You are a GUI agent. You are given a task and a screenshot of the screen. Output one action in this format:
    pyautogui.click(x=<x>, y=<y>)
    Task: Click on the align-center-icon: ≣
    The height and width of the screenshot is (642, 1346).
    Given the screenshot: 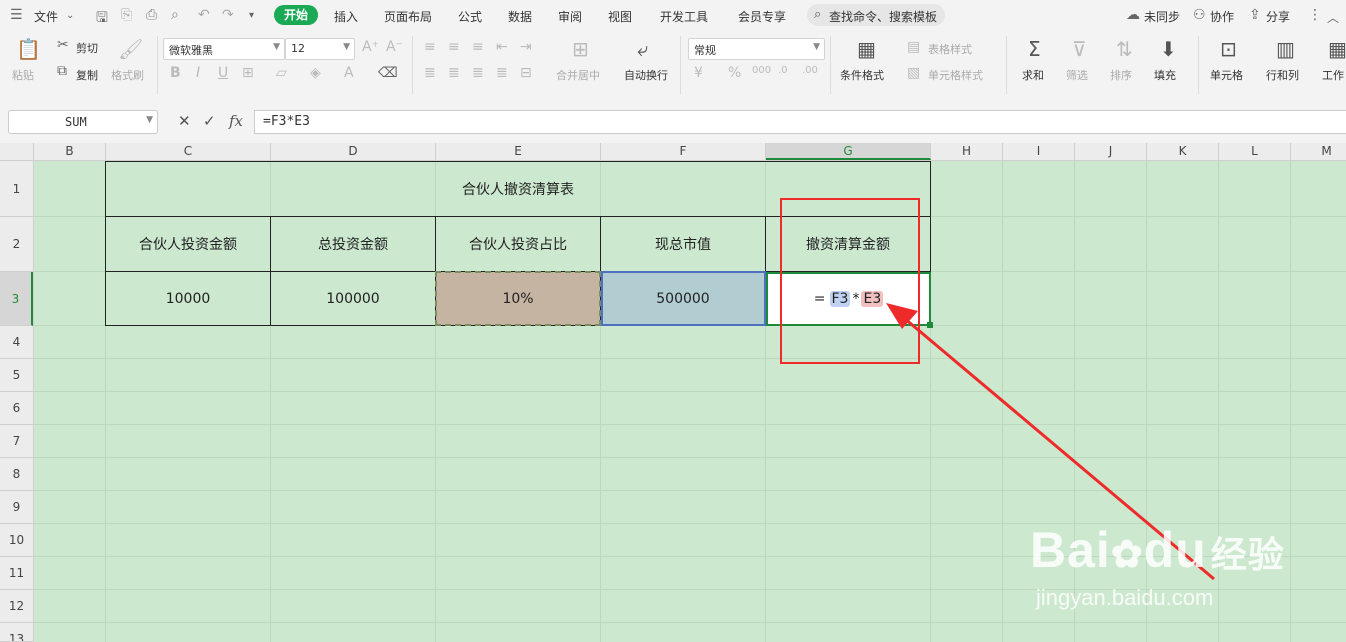 What is the action you would take?
    pyautogui.click(x=454, y=73)
    